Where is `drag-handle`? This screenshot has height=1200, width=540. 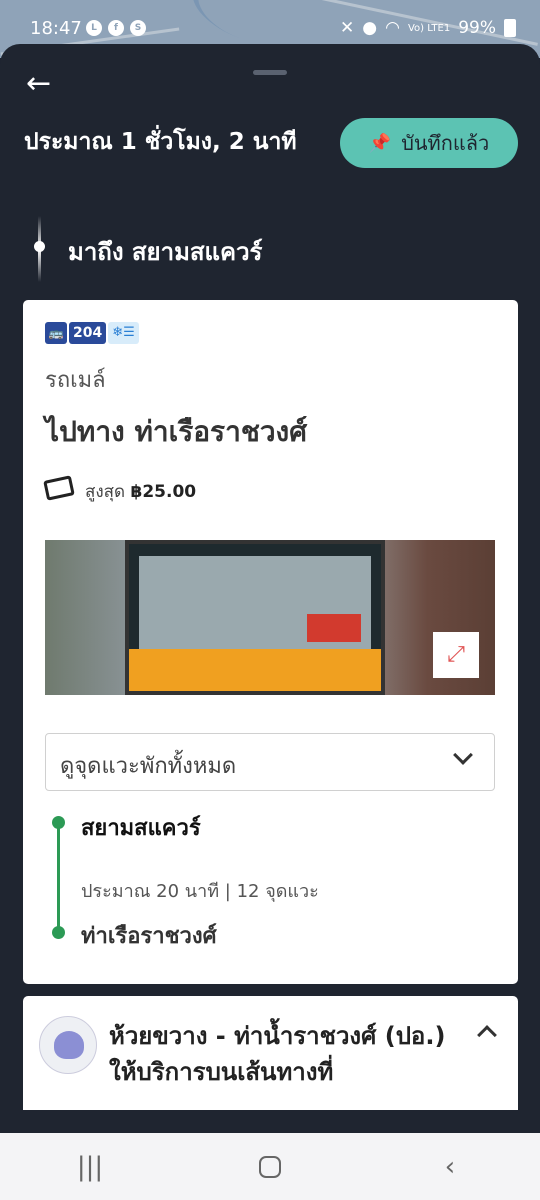 drag-handle is located at coordinates (270, 72).